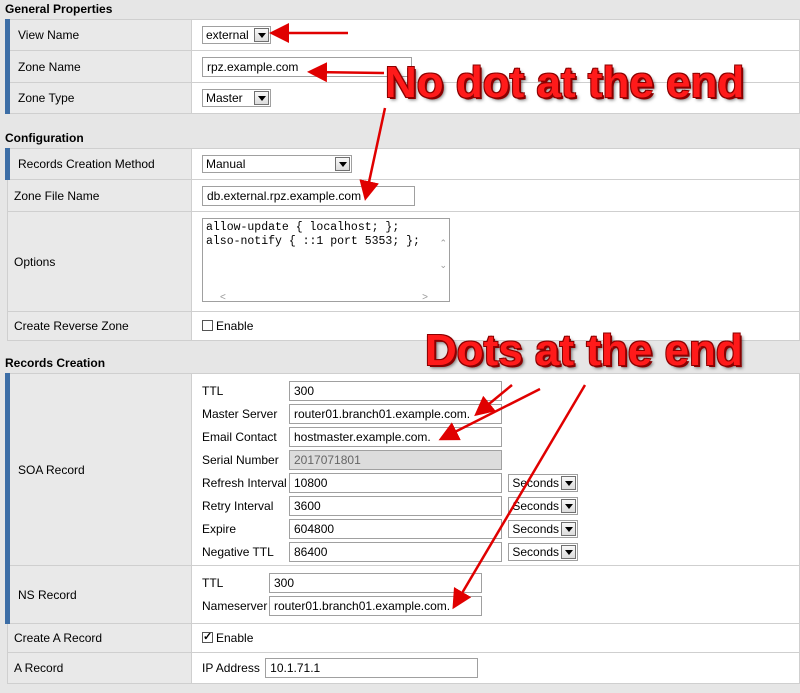 This screenshot has height=693, width=800. Describe the element at coordinates (395, 505) in the screenshot. I see `retry-interval-input` at that location.